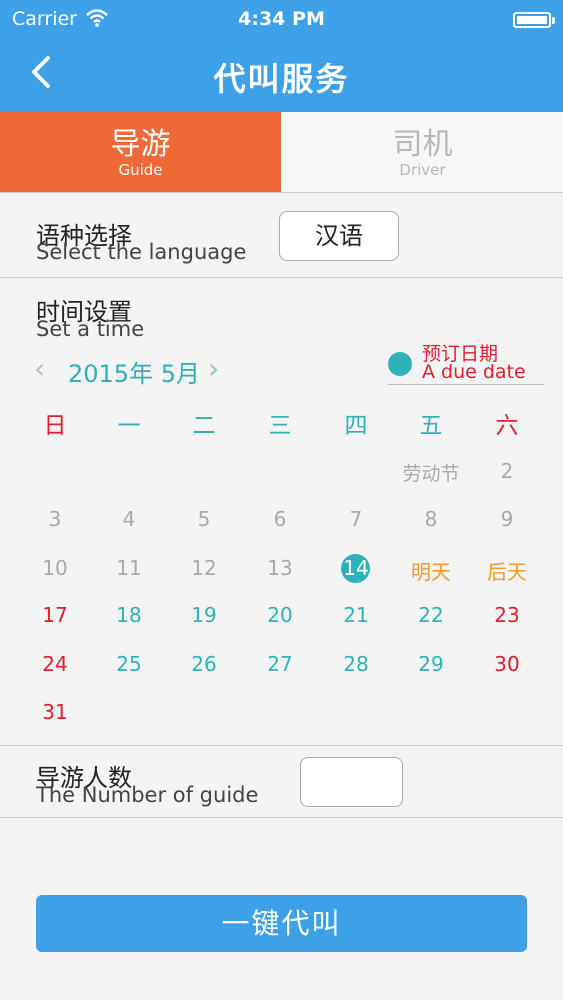 The height and width of the screenshot is (1000, 563). What do you see at coordinates (140, 144) in the screenshot?
I see `tab-guide-label: 导游` at bounding box center [140, 144].